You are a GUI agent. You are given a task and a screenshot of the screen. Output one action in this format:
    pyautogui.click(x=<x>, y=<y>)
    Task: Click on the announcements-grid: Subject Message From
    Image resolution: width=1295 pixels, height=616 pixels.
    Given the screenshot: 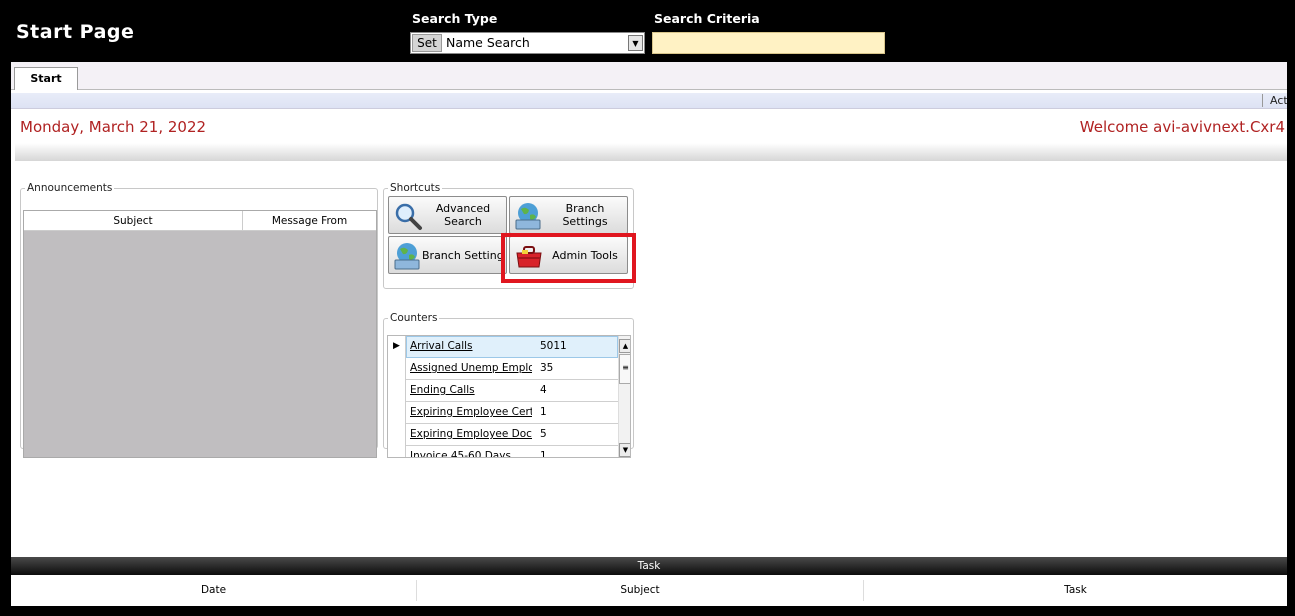 What is the action you would take?
    pyautogui.click(x=200, y=334)
    